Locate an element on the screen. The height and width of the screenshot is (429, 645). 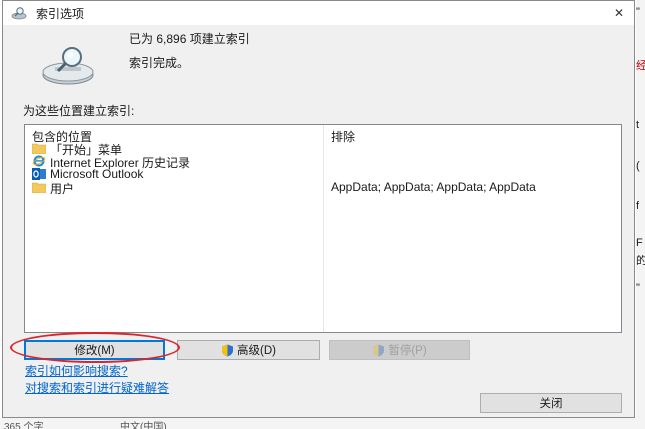
background-text: F is located at coordinates (639, 243).